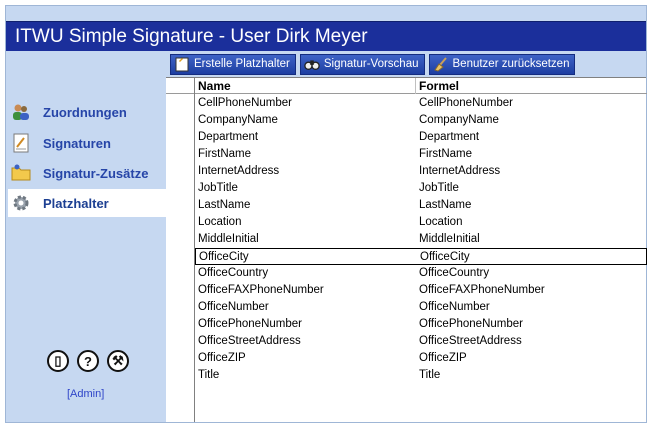 The width and height of the screenshot is (651, 426). What do you see at coordinates (511, 64) in the screenshot?
I see `reset-user-label: Benutzer zurücksetzen` at bounding box center [511, 64].